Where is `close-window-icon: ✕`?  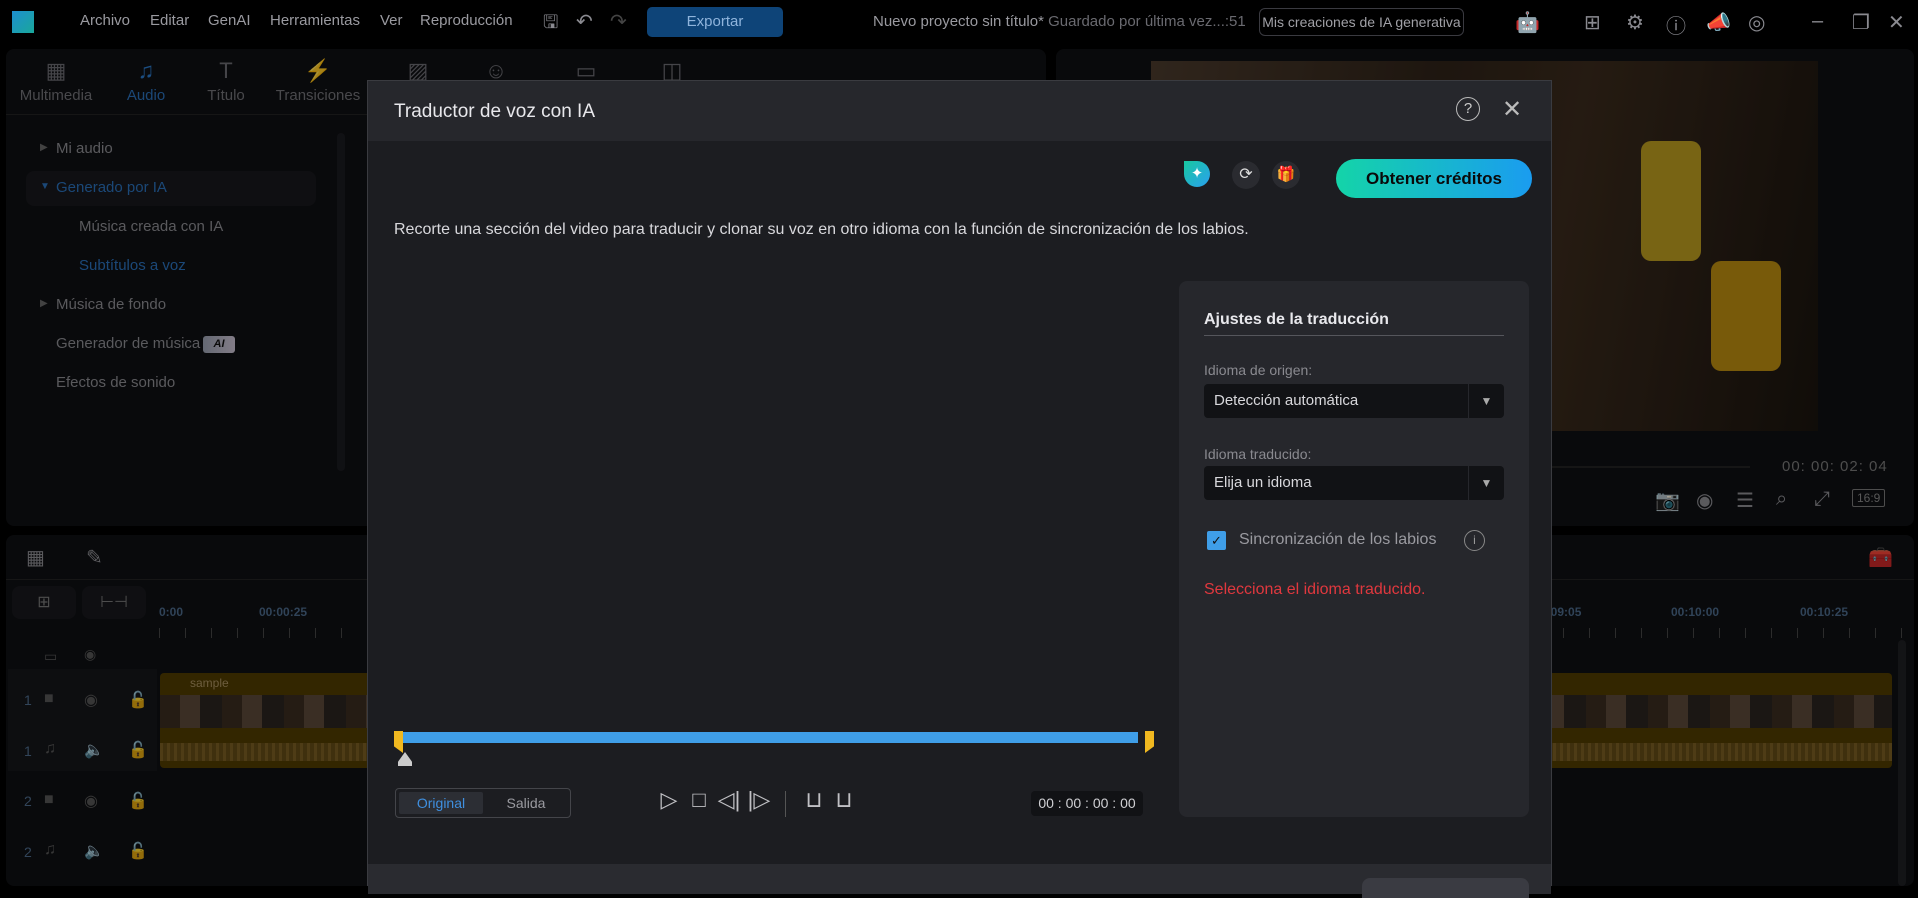 close-window-icon: ✕ is located at coordinates (1896, 22).